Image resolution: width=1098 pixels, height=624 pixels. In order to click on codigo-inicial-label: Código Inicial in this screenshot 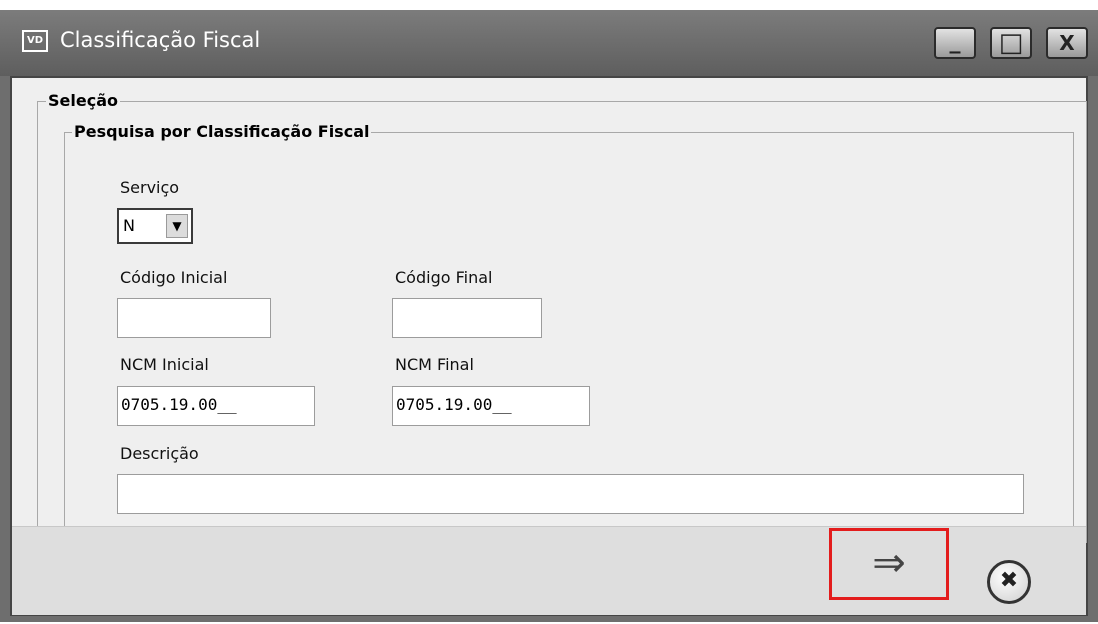, I will do `click(174, 277)`.